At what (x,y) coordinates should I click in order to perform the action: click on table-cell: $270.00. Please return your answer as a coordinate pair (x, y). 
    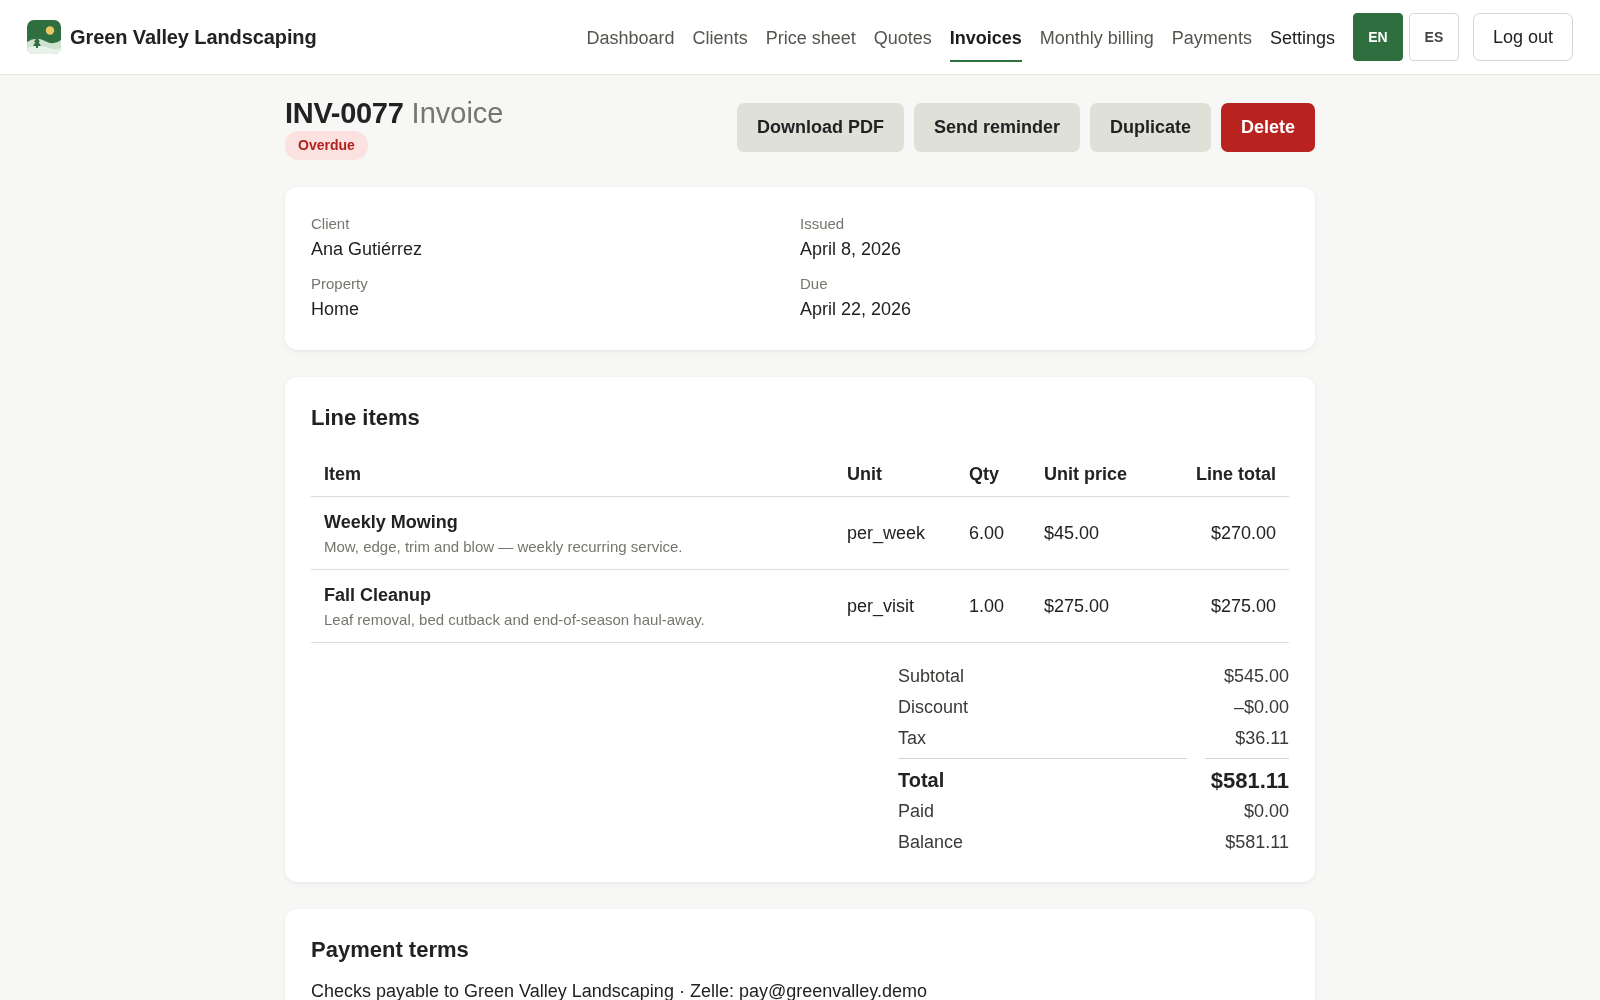
    Looking at the image, I should click on (1243, 533).